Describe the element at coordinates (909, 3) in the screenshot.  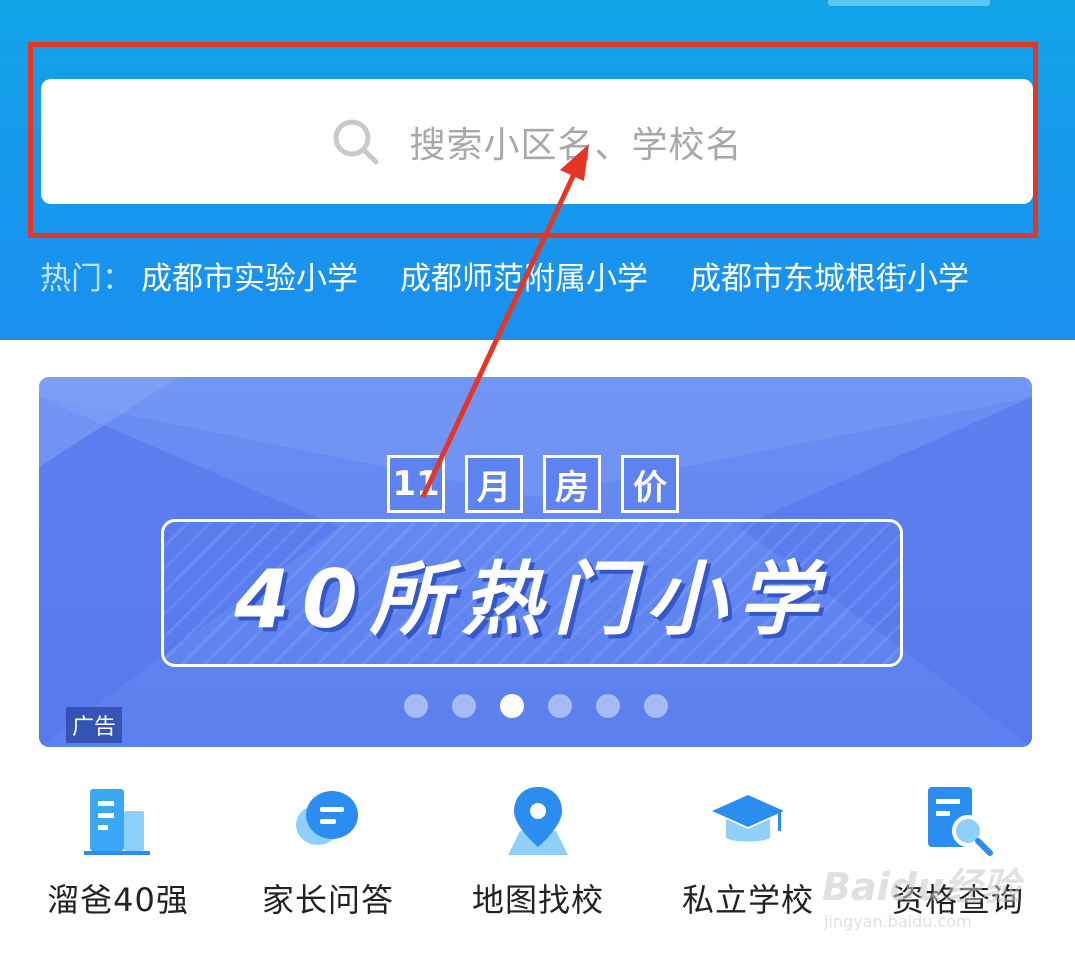
I see `top-tab-indicator` at that location.